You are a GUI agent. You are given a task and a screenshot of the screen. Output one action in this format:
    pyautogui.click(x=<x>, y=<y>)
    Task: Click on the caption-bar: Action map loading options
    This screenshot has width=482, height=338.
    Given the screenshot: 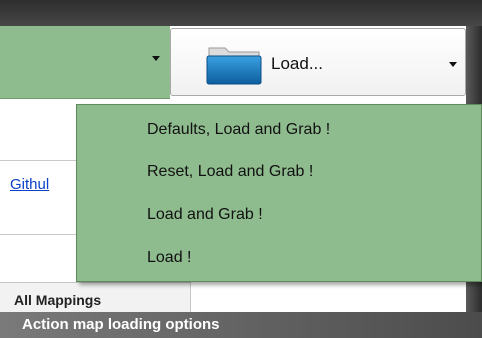 What is the action you would take?
    pyautogui.click(x=241, y=325)
    